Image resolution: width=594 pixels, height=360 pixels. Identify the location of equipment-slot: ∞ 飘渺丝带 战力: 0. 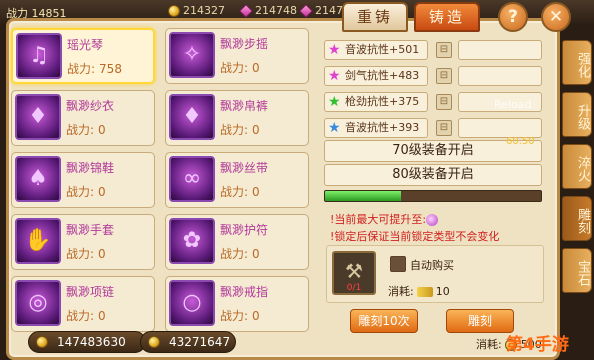
(237, 180).